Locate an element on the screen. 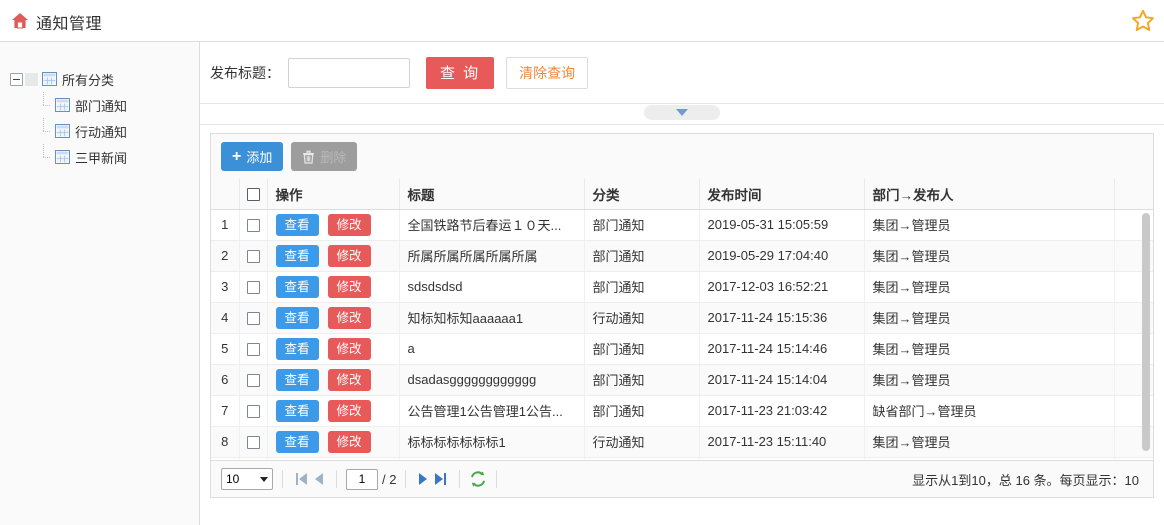 This screenshot has width=1164, height=525. add-button-label: 添加 is located at coordinates (259, 157).